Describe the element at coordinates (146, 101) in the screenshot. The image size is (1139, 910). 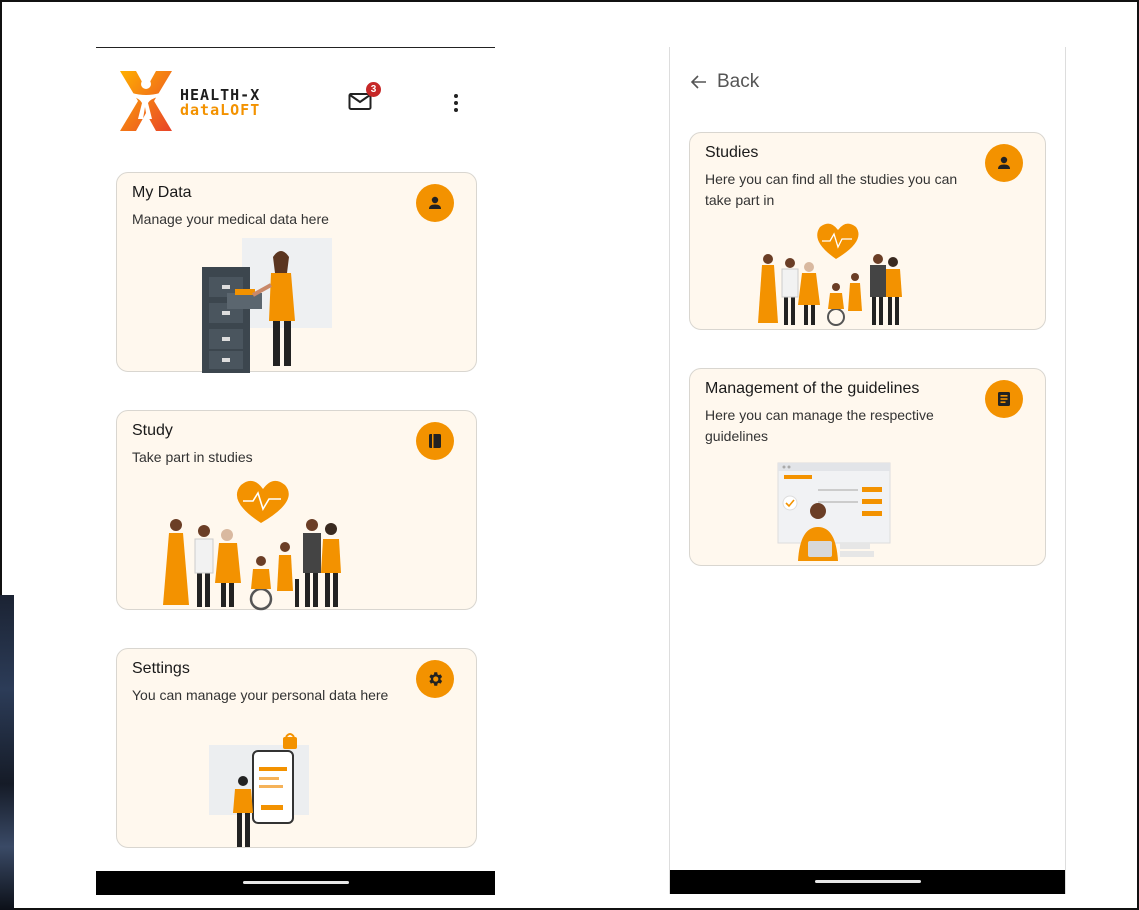
I see `logo-icon` at that location.